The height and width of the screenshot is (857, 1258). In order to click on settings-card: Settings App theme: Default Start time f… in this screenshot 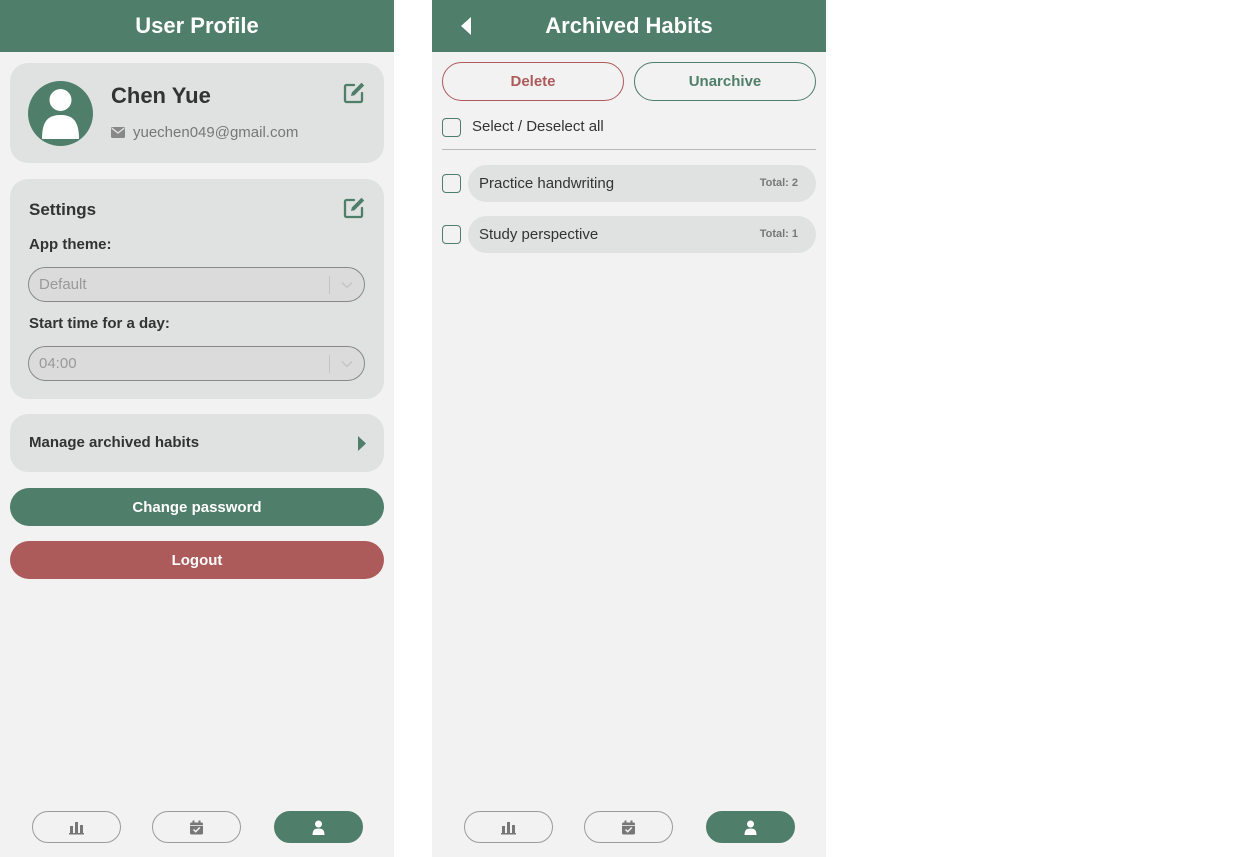, I will do `click(197, 289)`.